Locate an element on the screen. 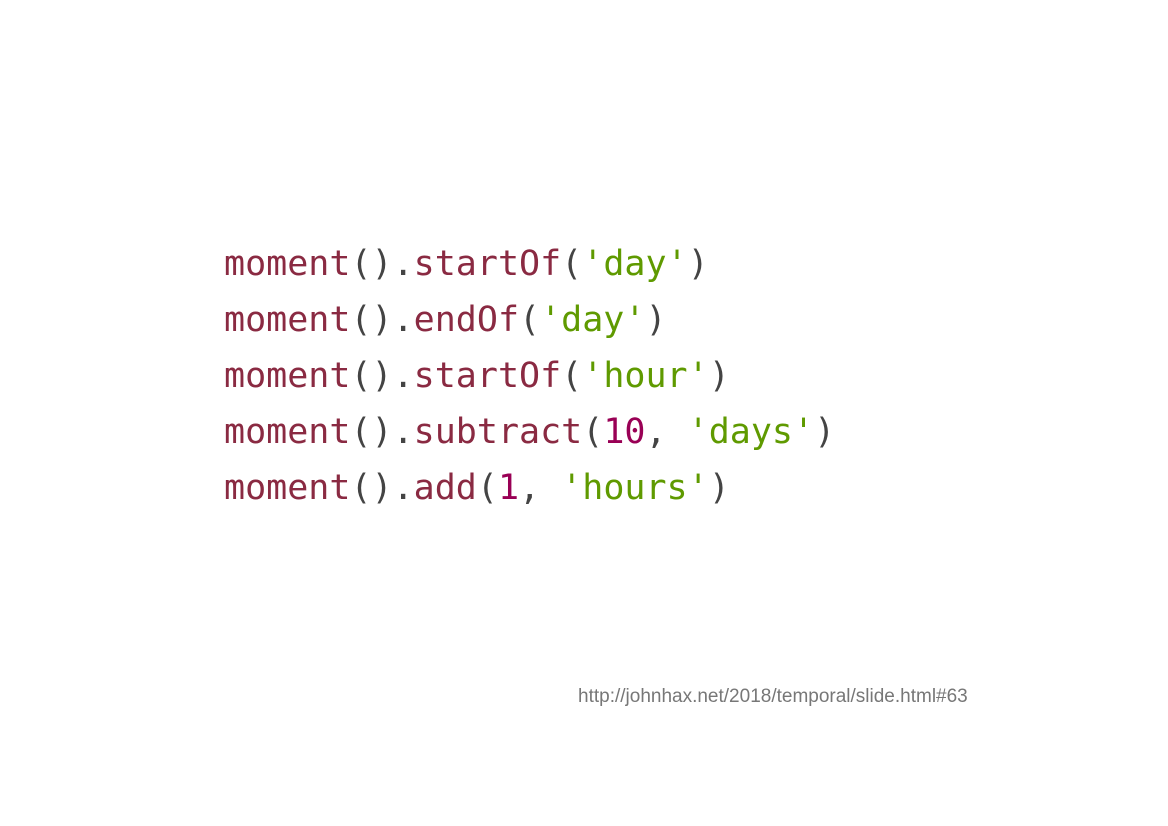 The height and width of the screenshot is (826, 1168). code-line: moment().startOf('hour') is located at coordinates (529, 376).